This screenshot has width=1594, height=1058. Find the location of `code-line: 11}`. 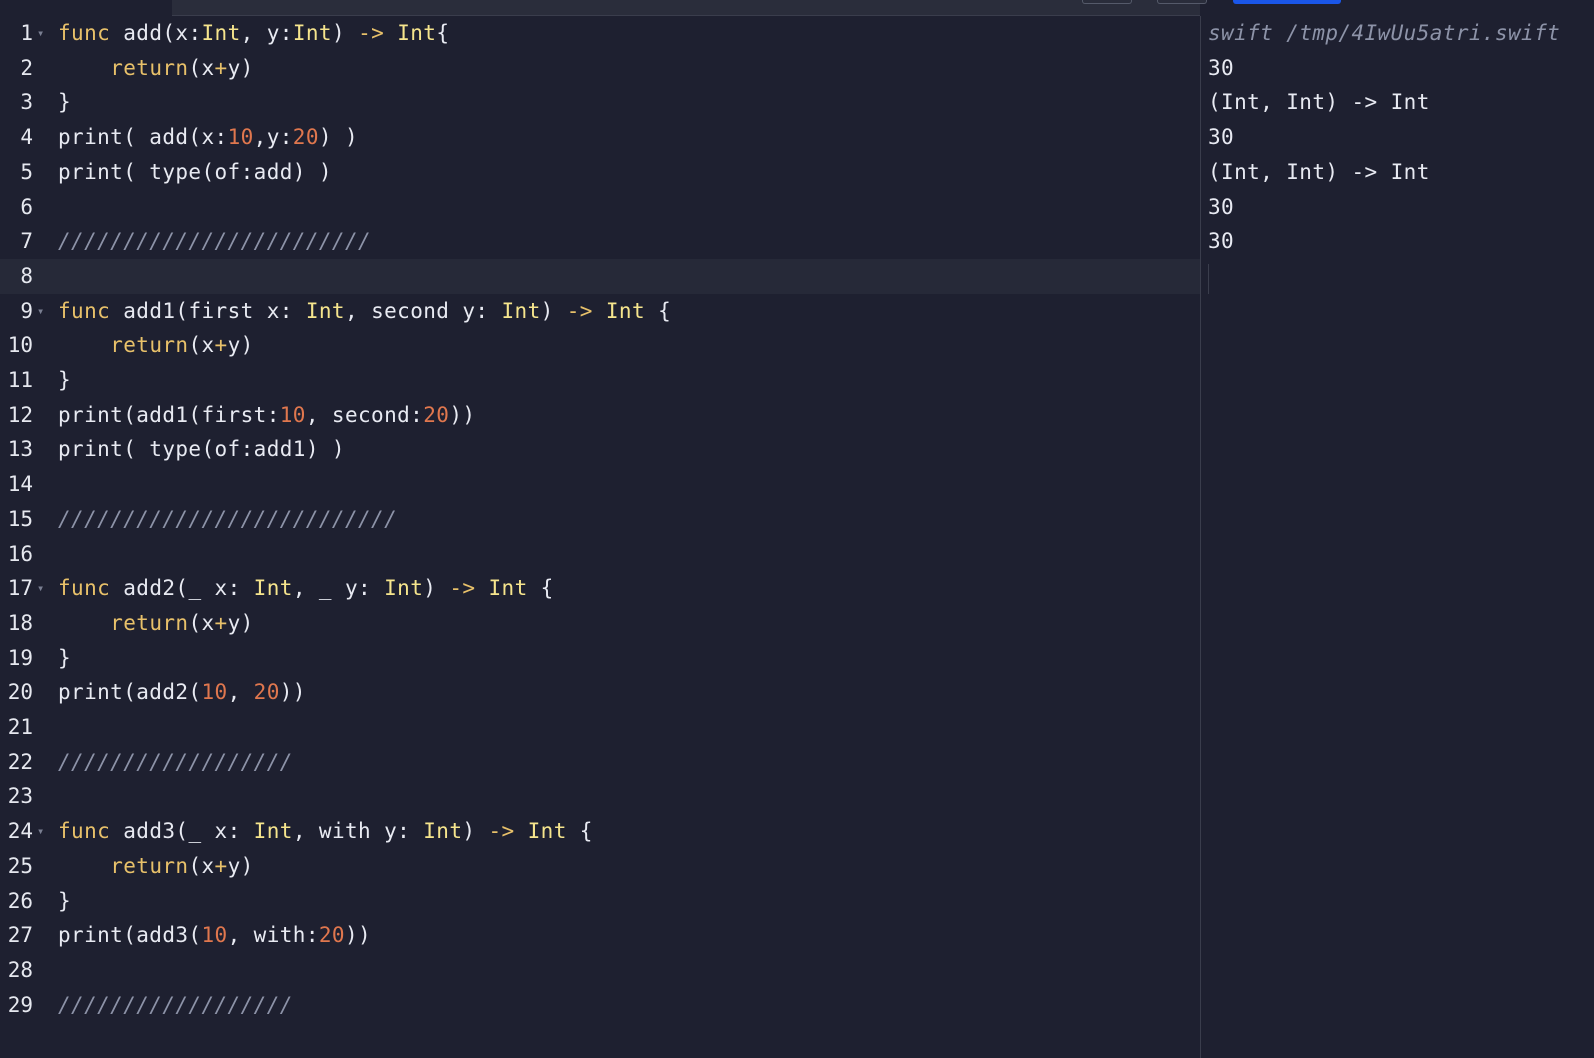

code-line: 11} is located at coordinates (600, 380).